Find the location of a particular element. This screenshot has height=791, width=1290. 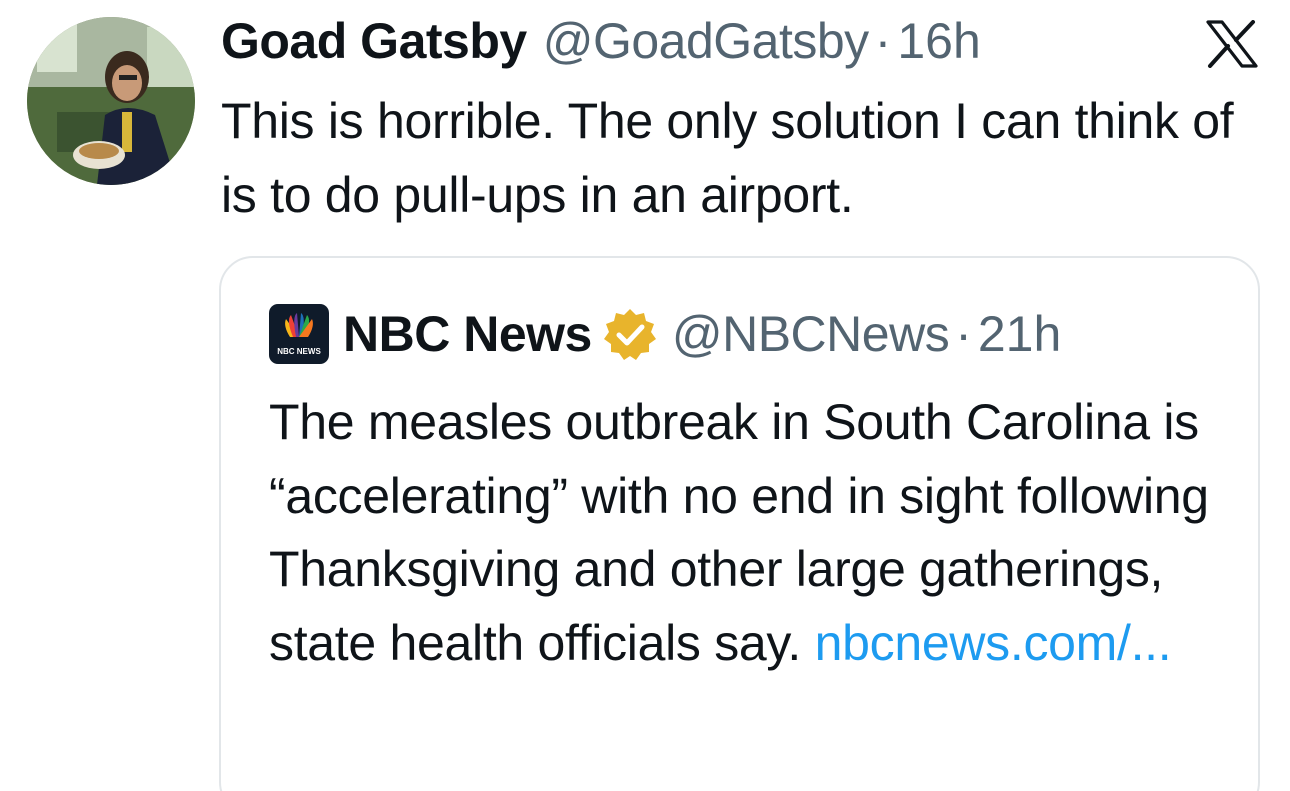

avatar-image is located at coordinates (111, 101).